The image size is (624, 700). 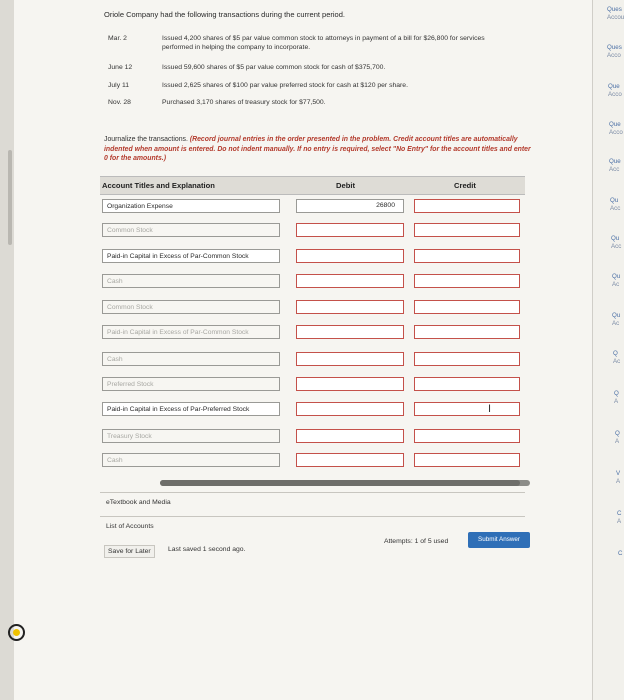 What do you see at coordinates (7, 350) in the screenshot?
I see `left-edge` at bounding box center [7, 350].